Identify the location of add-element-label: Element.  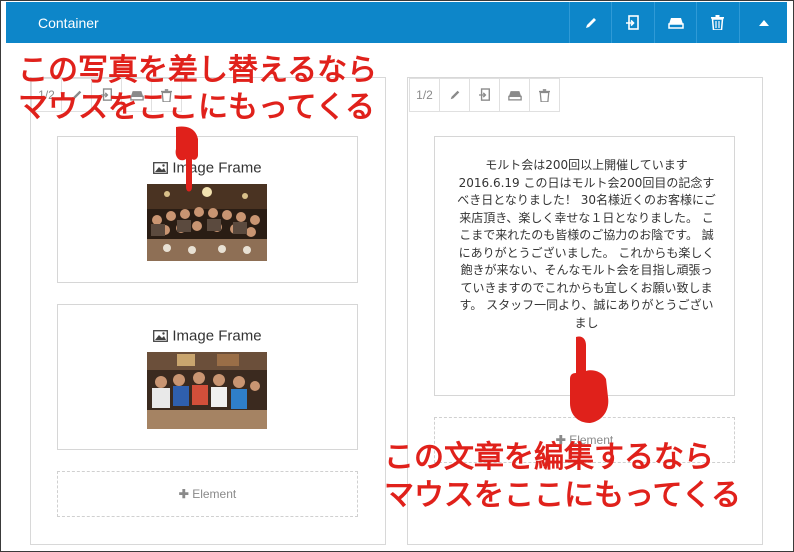
(214, 494).